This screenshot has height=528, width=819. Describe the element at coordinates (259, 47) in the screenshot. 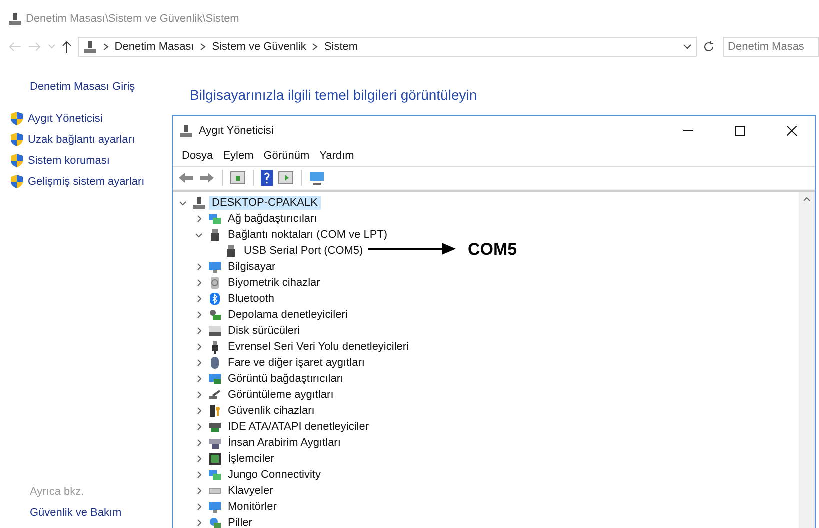

I see `breadcrumb-item: Sistem ve Güvenlik` at that location.